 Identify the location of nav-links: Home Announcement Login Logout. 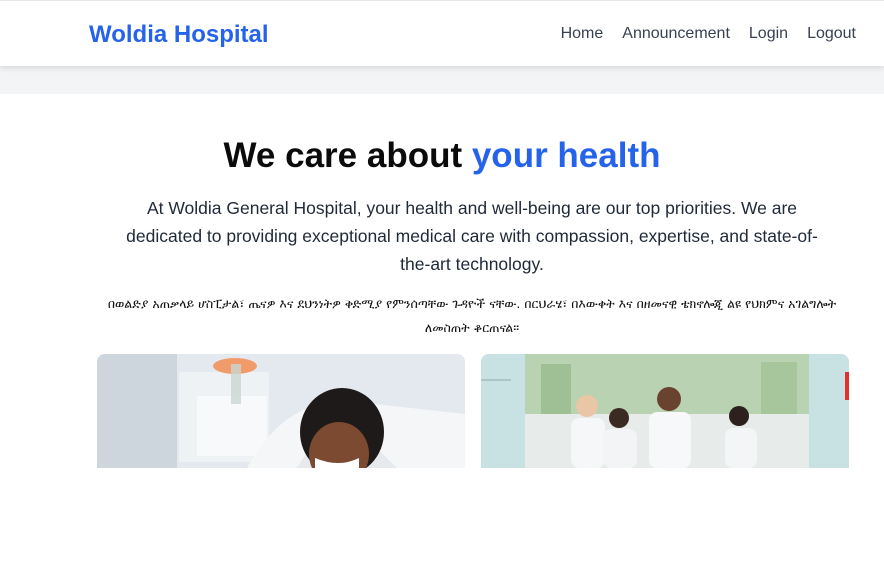
(708, 34).